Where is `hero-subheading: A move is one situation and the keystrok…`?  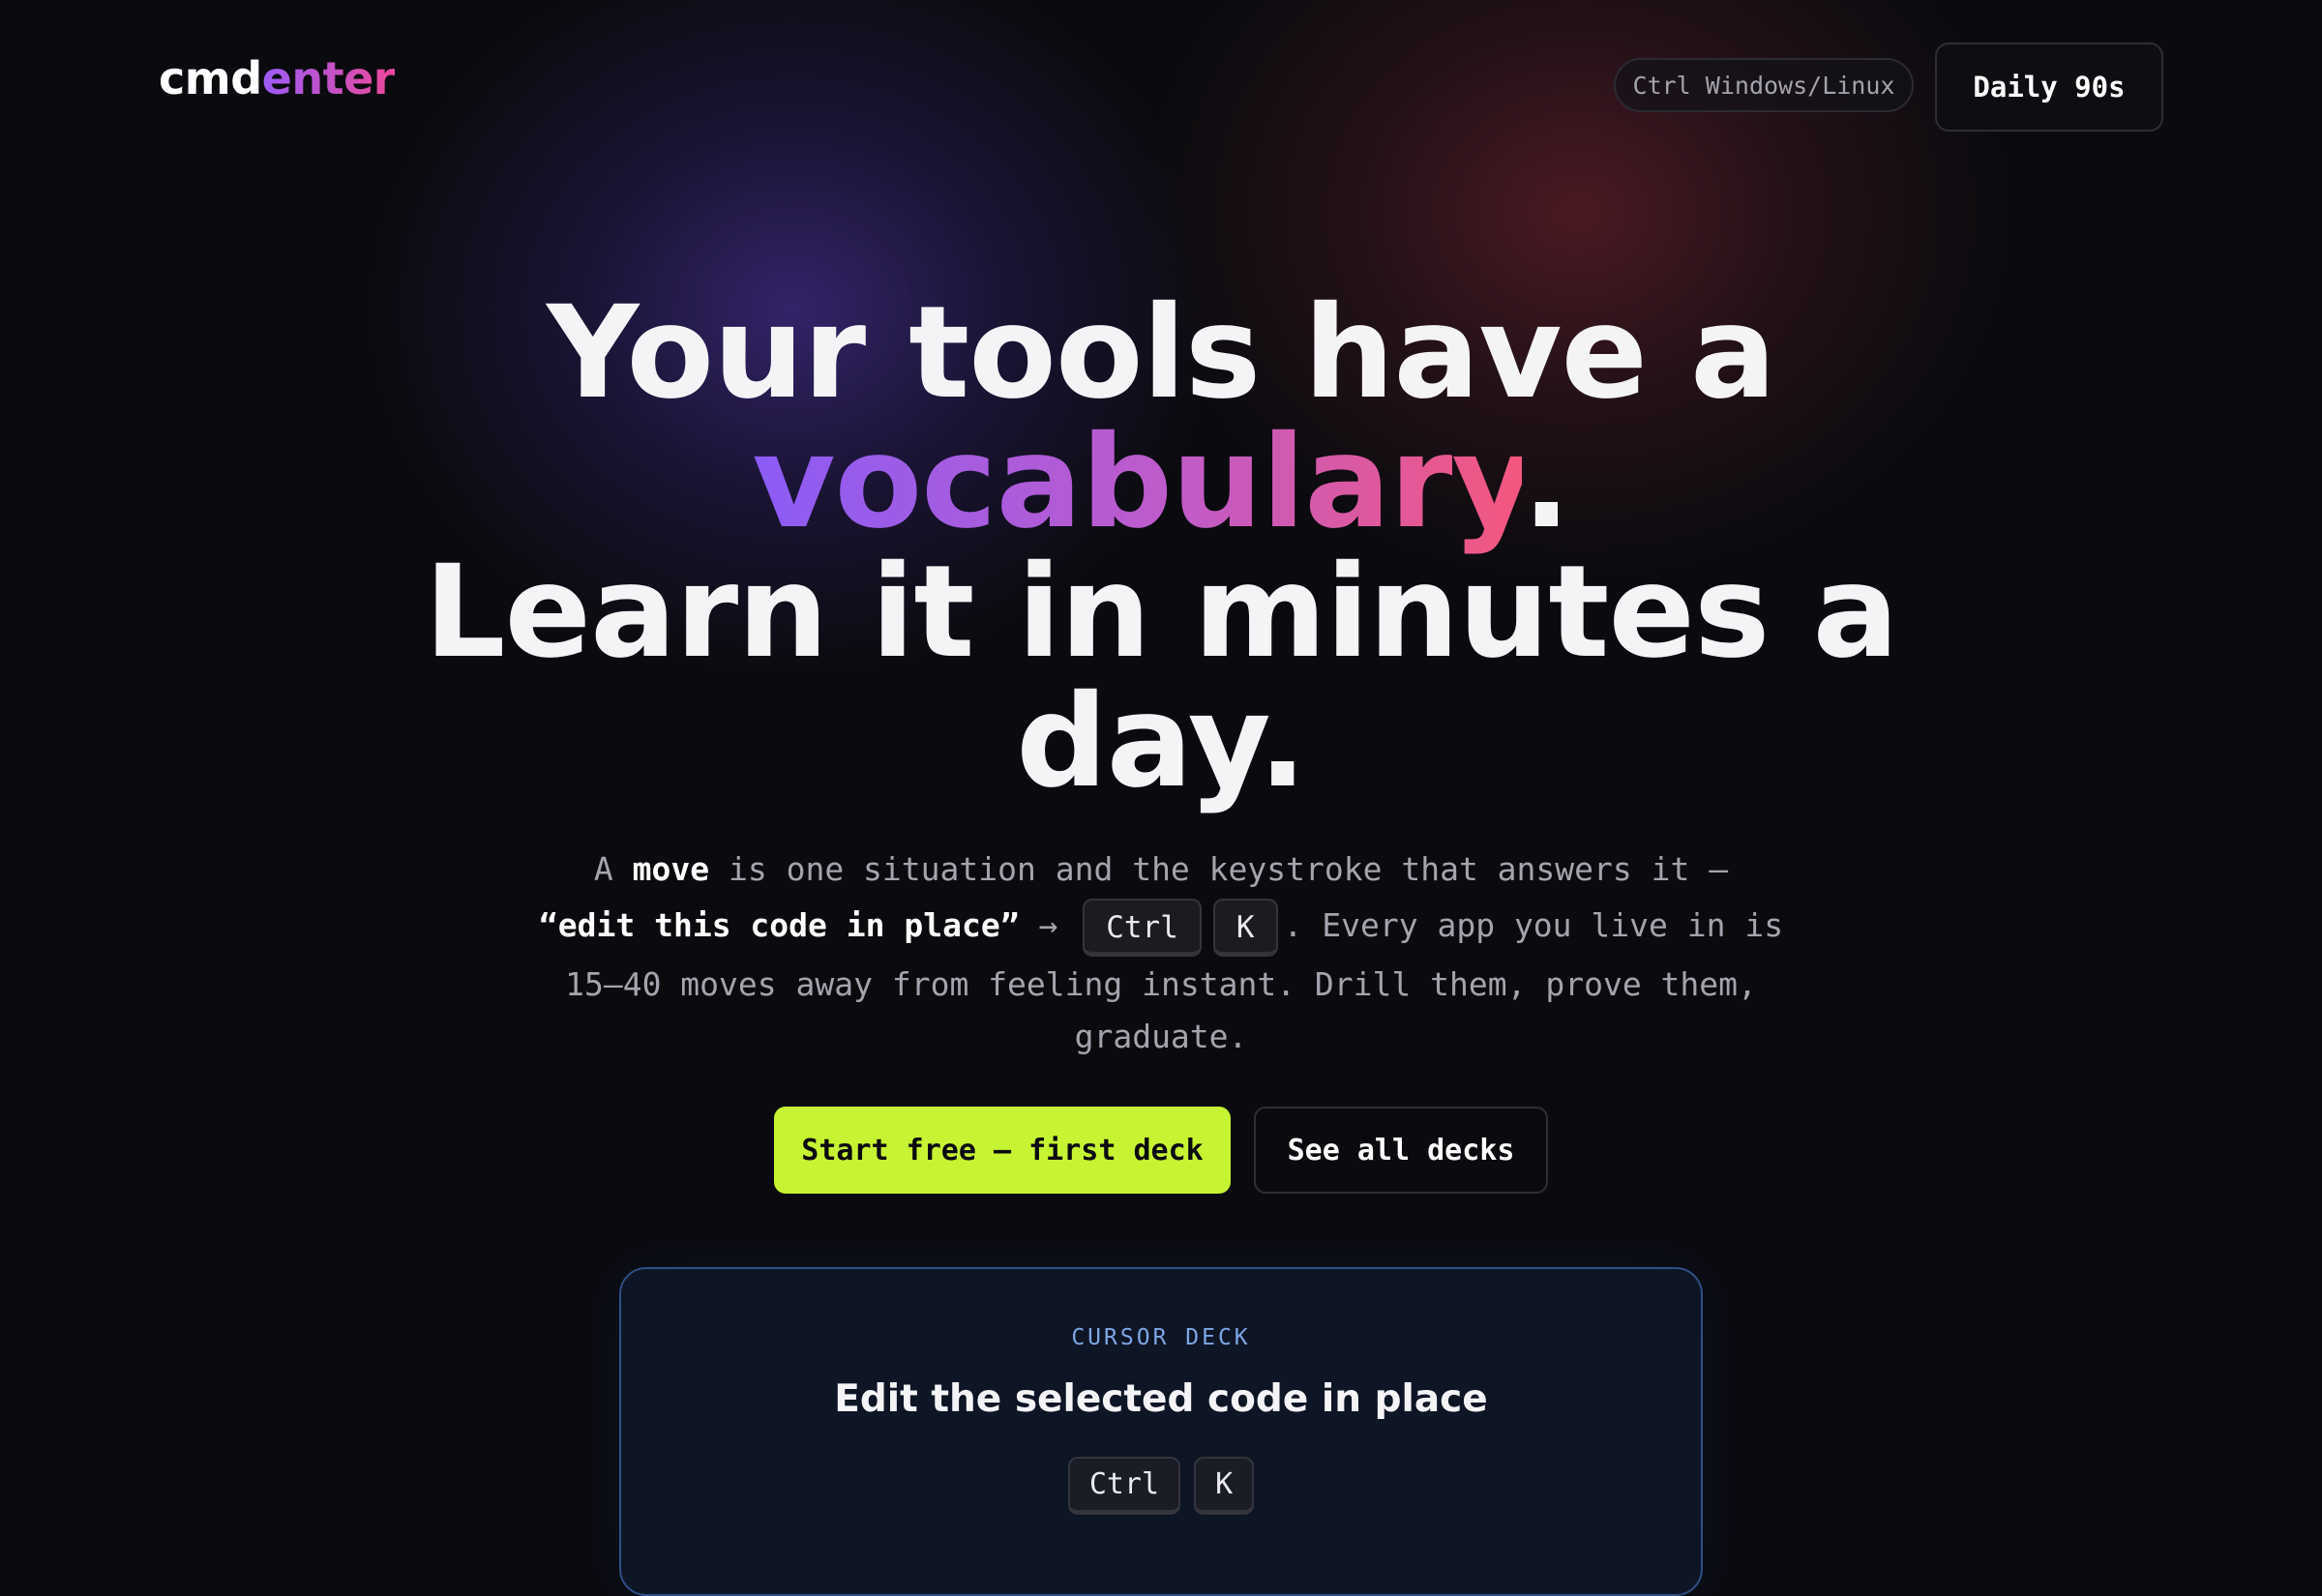 hero-subheading: A move is one situation and the keystrok… is located at coordinates (1161, 951).